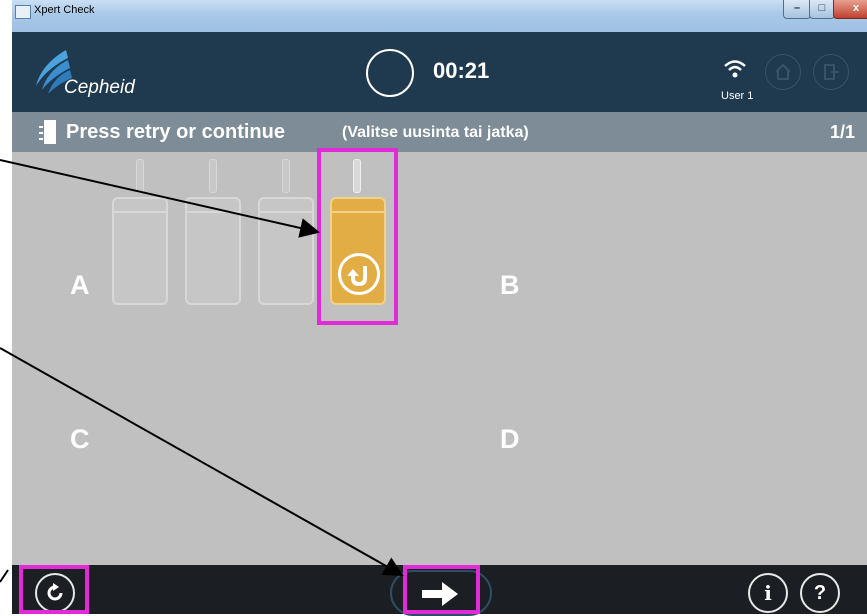 This screenshot has height=616, width=867. I want to click on exit-button, so click(831, 72).